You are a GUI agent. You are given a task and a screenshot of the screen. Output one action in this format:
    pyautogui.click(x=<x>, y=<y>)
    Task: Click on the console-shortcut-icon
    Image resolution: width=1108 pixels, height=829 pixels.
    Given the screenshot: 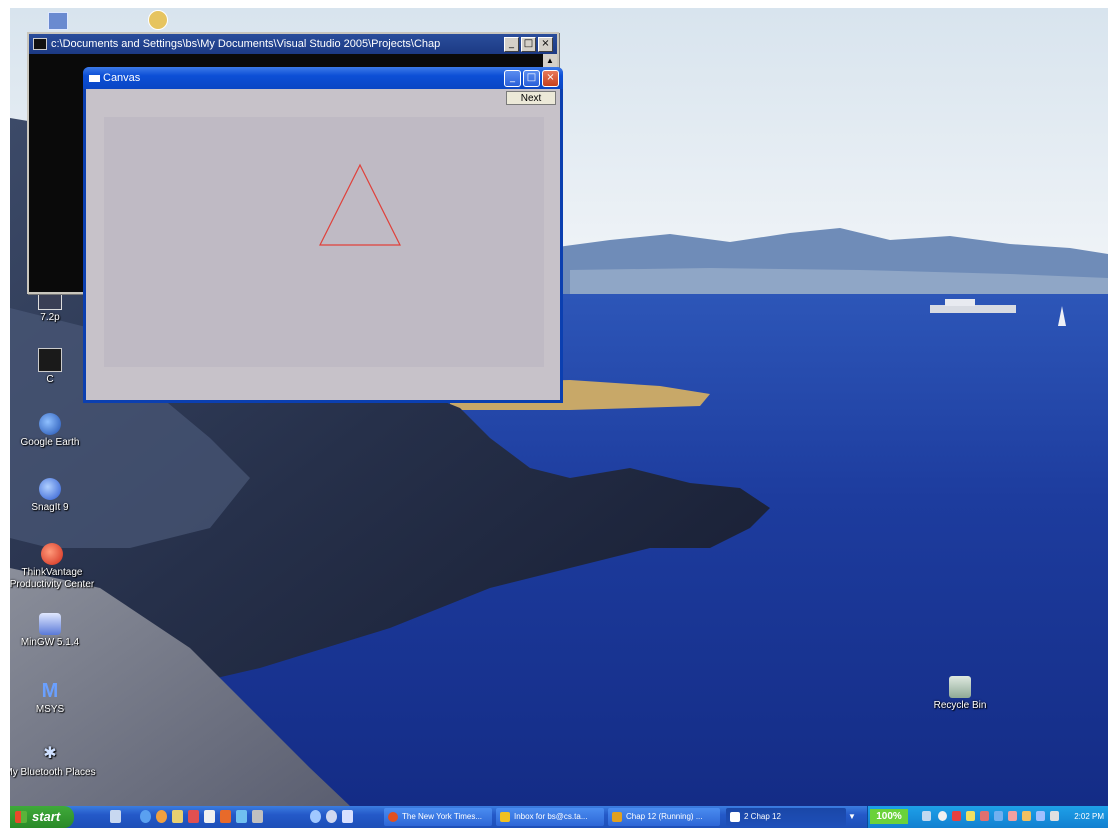 What is the action you would take?
    pyautogui.click(x=50, y=360)
    